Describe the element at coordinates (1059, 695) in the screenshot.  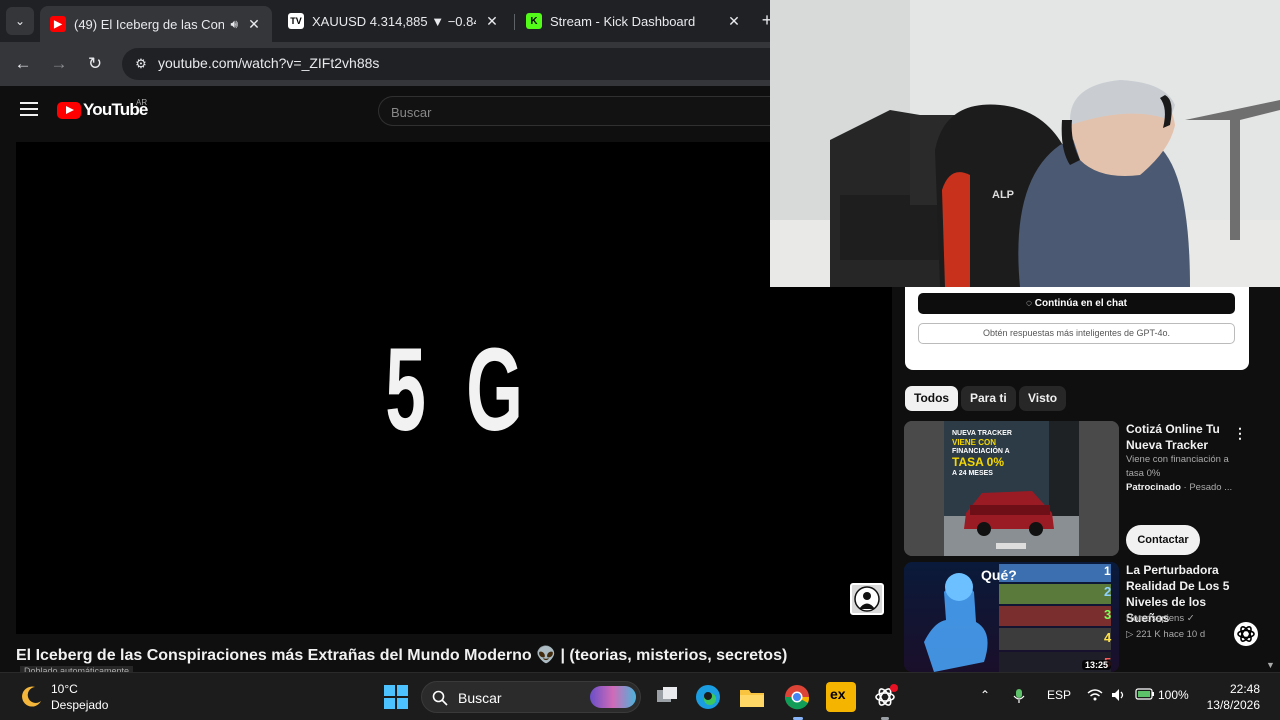
I see `input-language: ESP` at that location.